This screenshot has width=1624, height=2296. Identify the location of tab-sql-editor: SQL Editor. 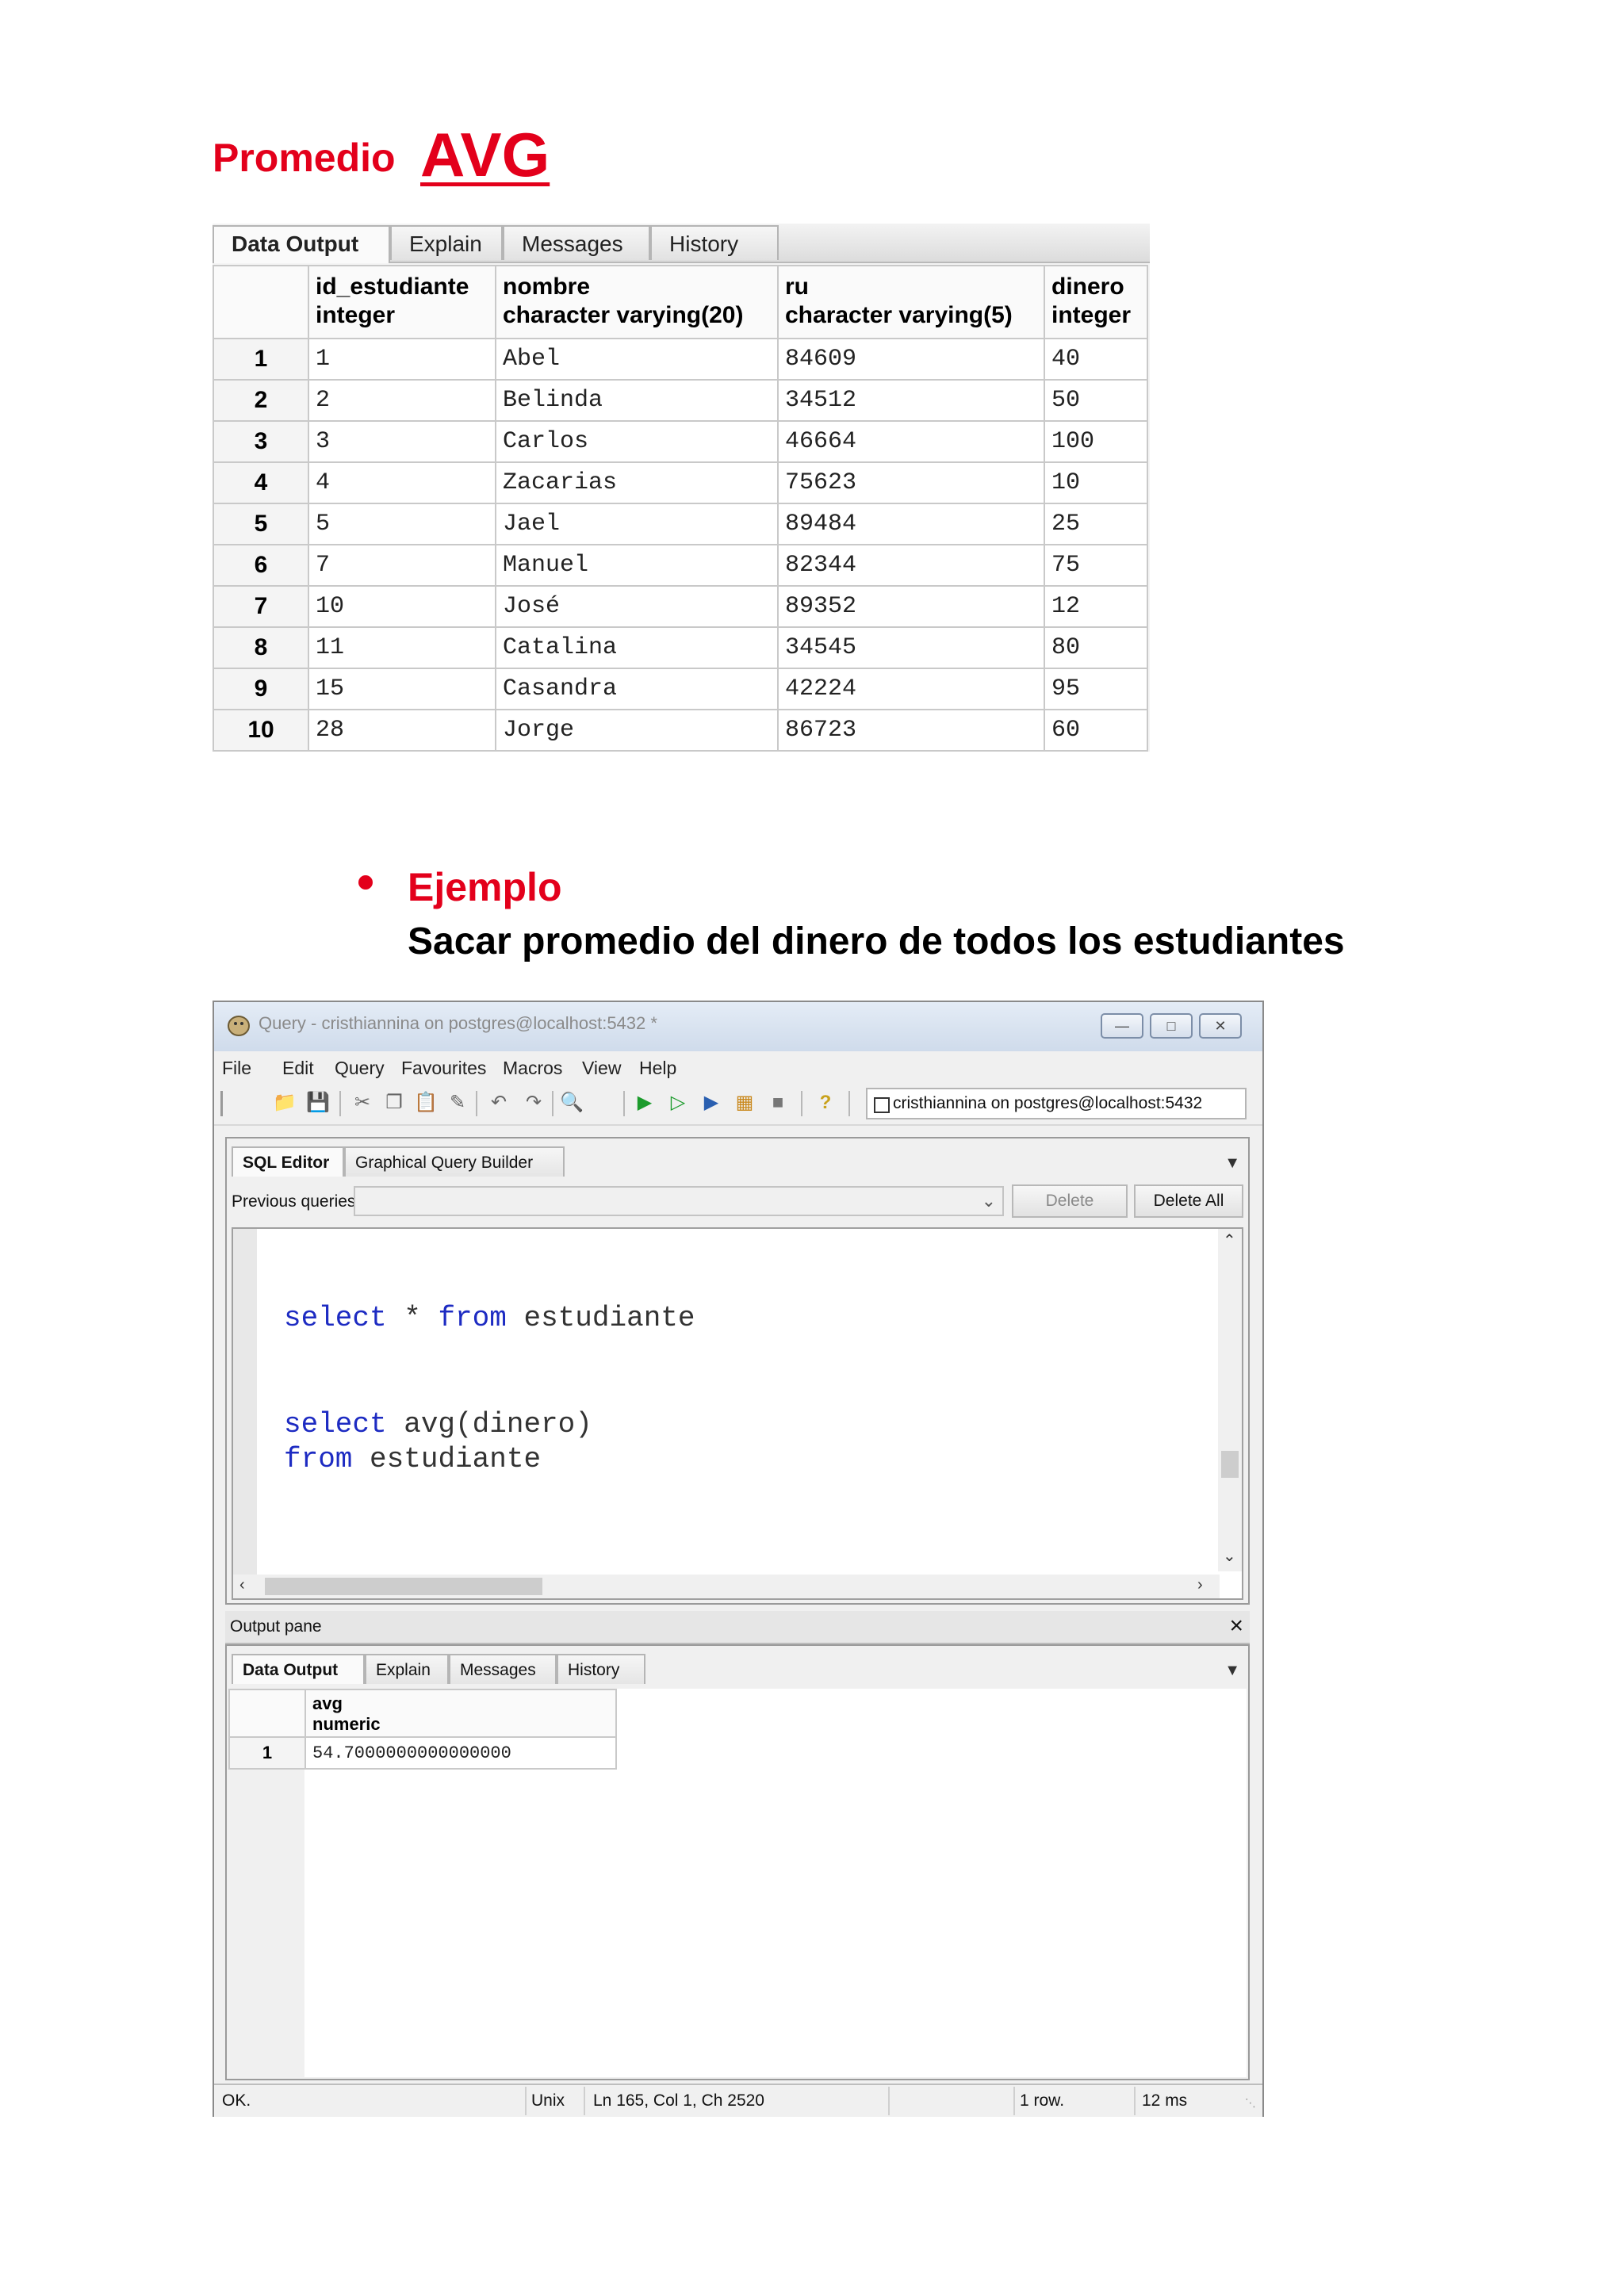
(288, 1162).